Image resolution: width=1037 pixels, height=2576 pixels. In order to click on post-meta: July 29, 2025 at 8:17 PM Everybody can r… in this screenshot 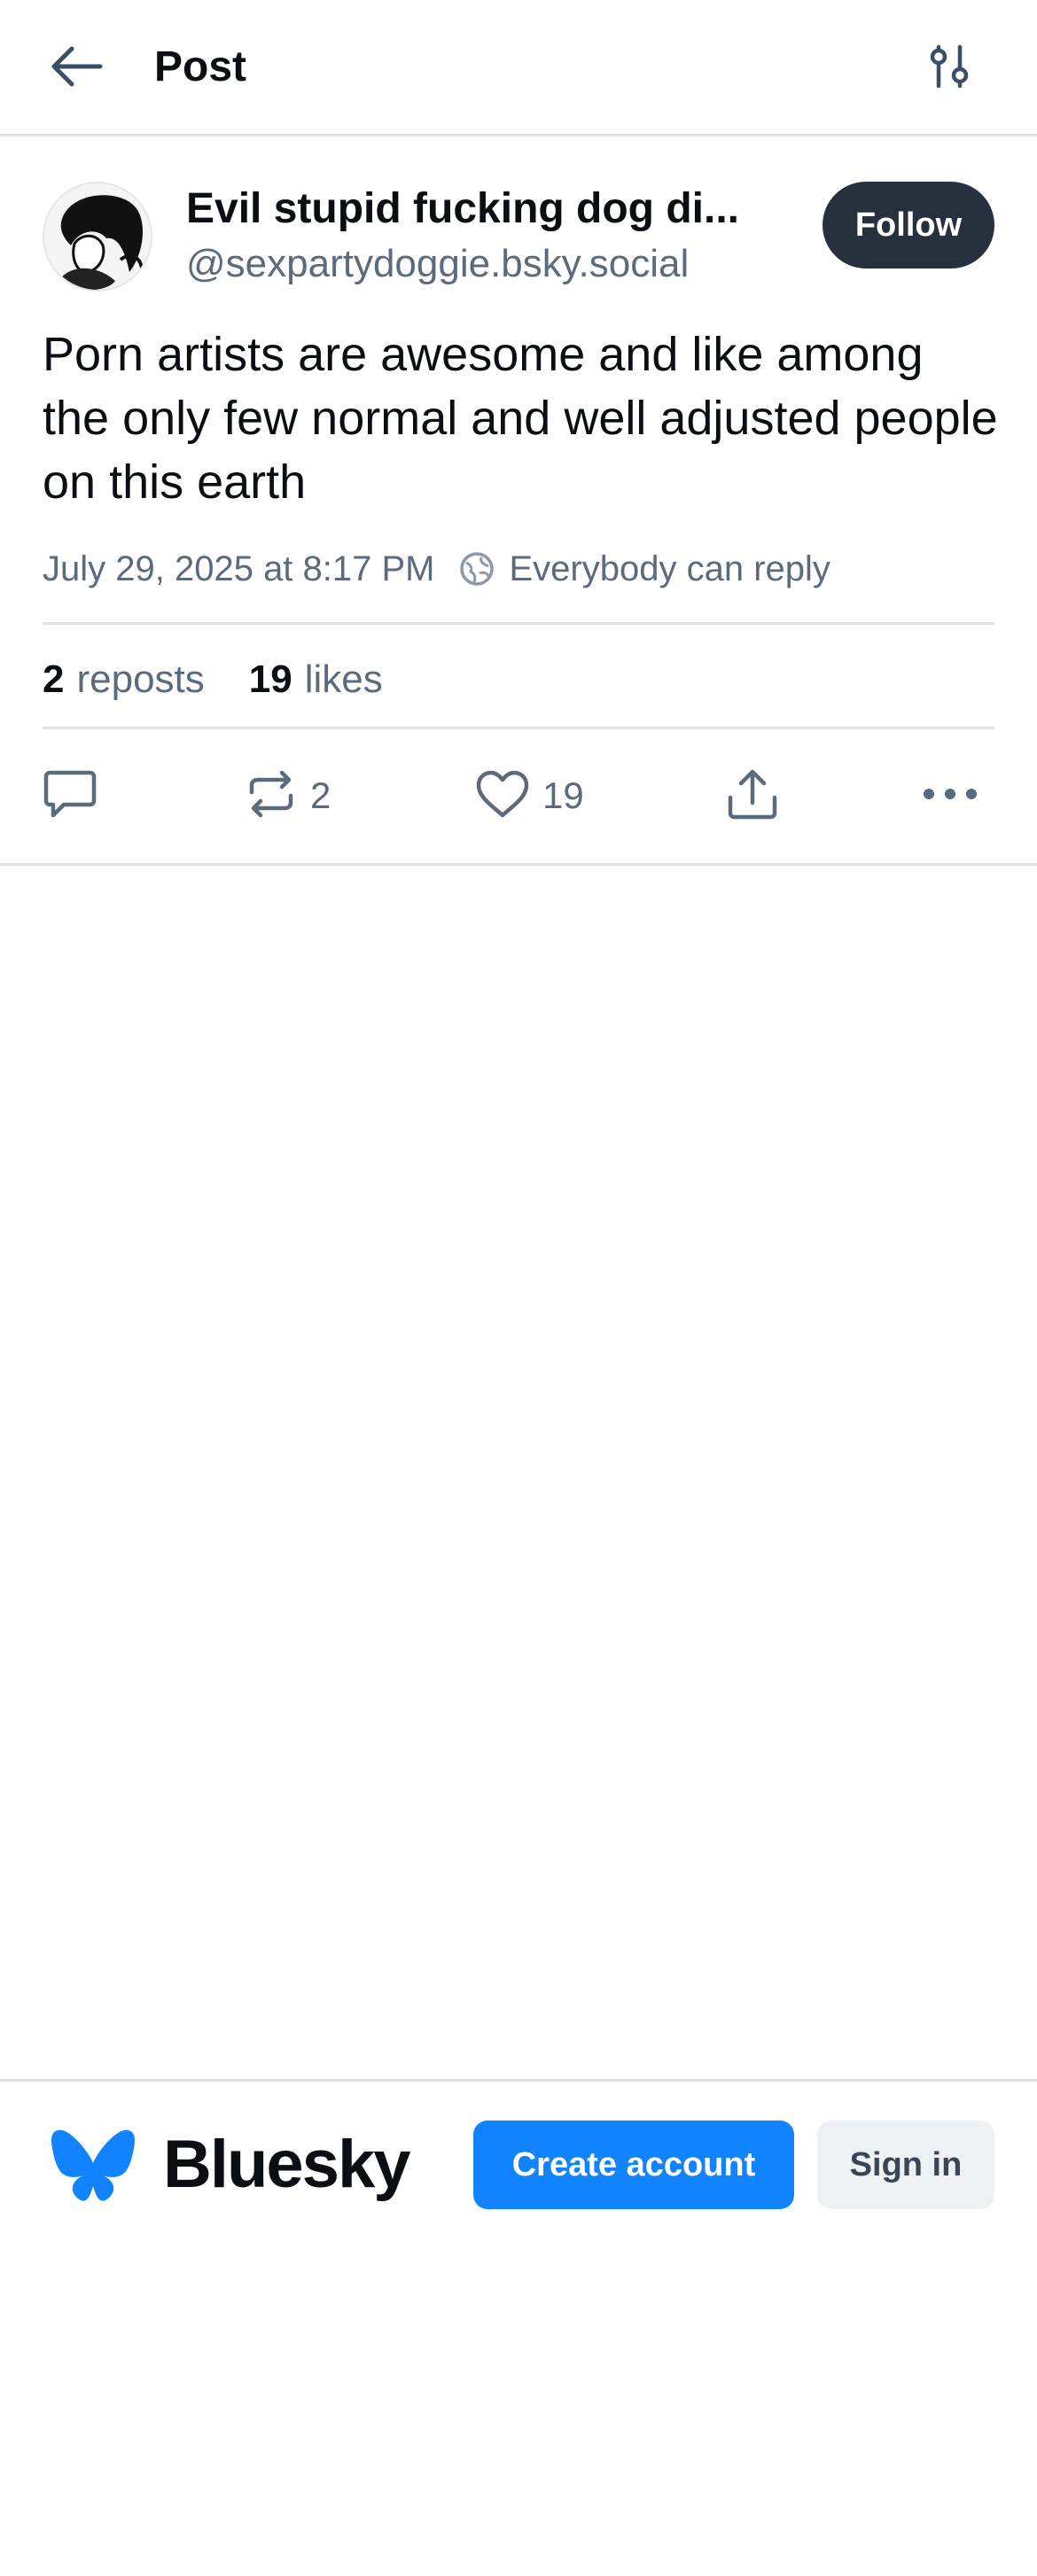, I will do `click(436, 568)`.